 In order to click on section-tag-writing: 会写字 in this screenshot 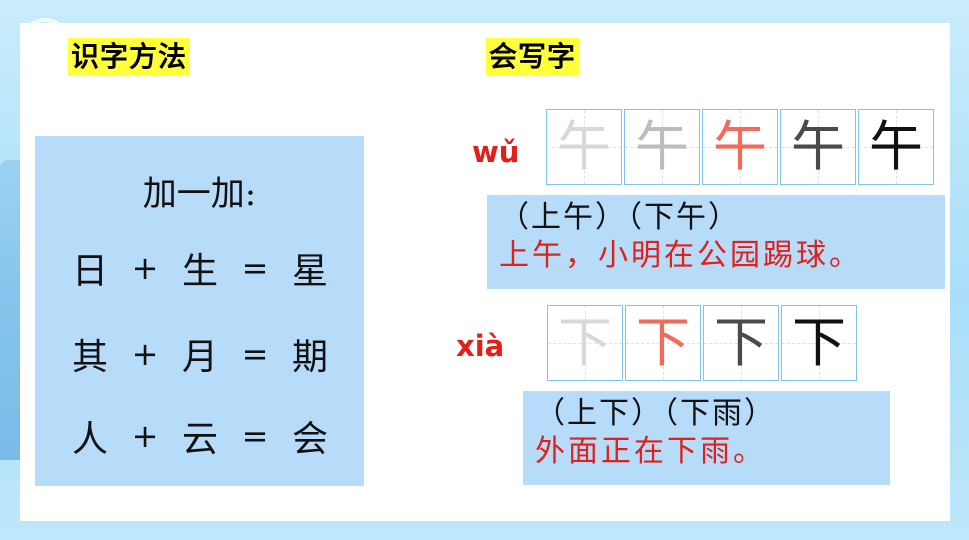, I will do `click(533, 57)`.